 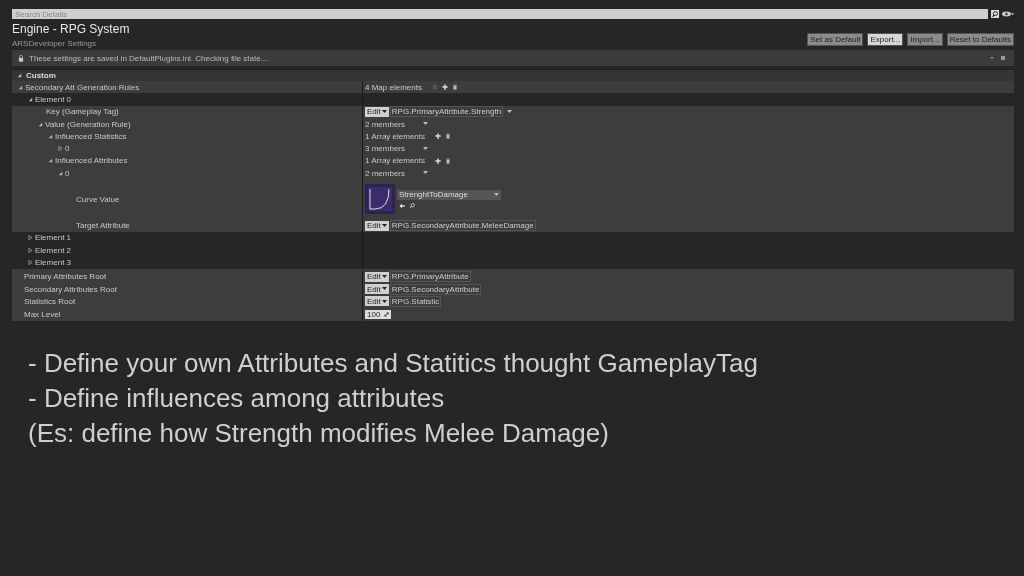 I want to click on element-count: 4 Map elements, so click(x=393, y=87).